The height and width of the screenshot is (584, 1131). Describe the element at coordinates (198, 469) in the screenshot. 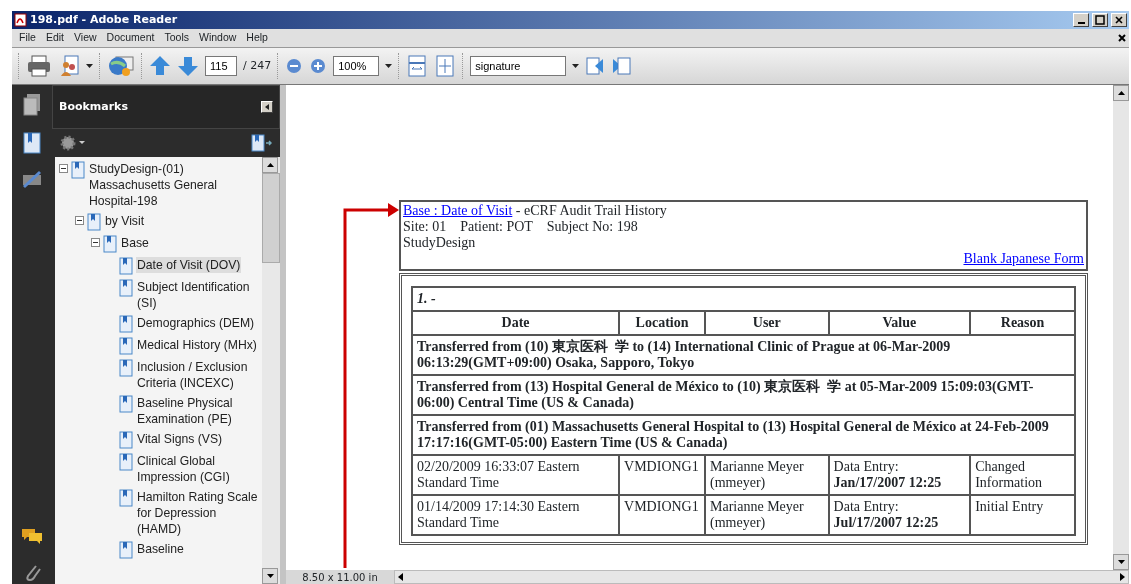

I see `bookmark-item: Clinical Global Impression (CGI)` at that location.